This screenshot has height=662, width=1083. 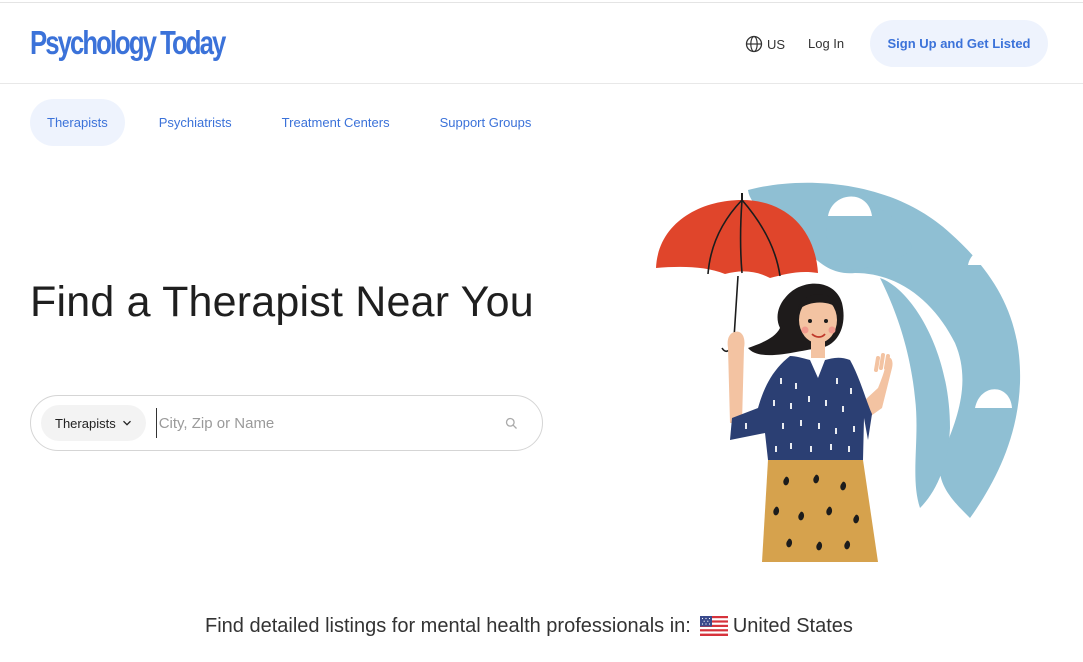 What do you see at coordinates (511, 423) in the screenshot?
I see `search-icon` at bounding box center [511, 423].